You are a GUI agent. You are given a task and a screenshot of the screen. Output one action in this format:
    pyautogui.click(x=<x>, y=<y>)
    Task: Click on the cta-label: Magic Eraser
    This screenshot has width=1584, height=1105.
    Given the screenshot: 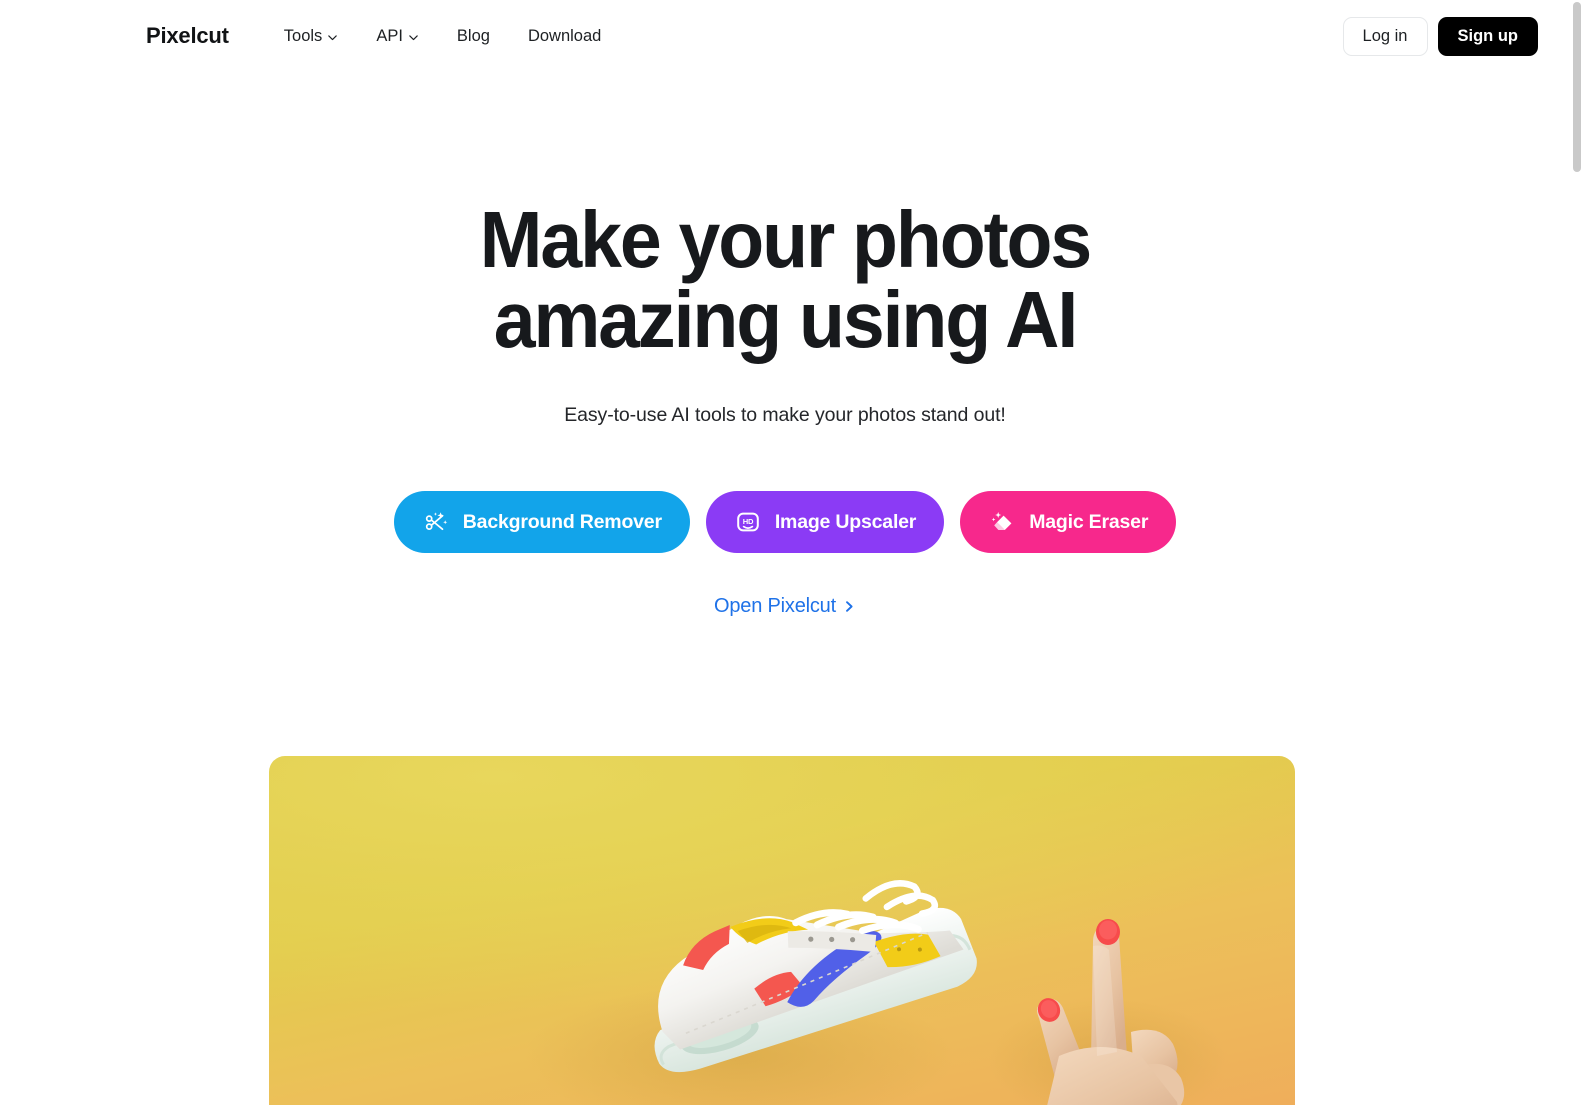 What is the action you would take?
    pyautogui.click(x=1089, y=521)
    